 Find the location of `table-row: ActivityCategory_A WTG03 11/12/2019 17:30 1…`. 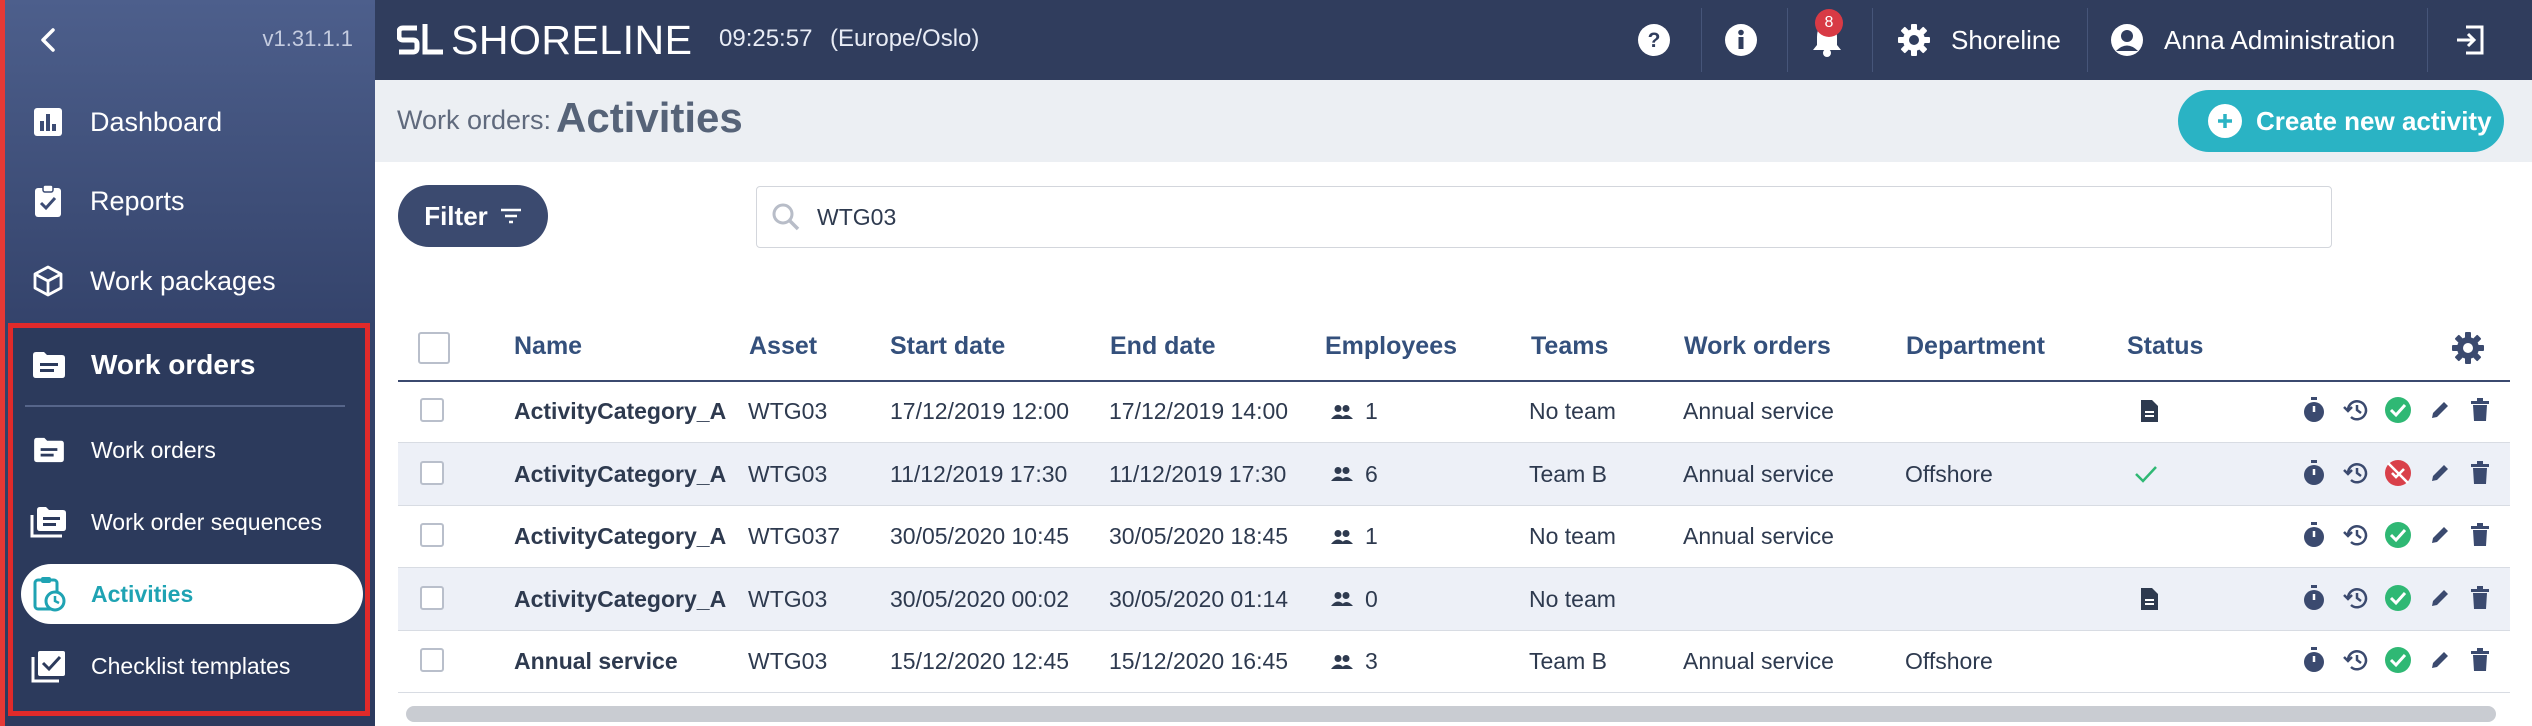

table-row: ActivityCategory_A WTG03 11/12/2019 17:30 1… is located at coordinates (1454, 474).